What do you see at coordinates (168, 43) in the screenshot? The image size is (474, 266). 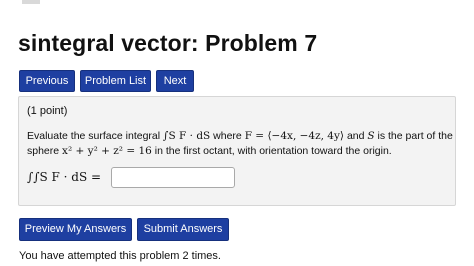 I see `page-title: sintegral vector: Problem 7` at bounding box center [168, 43].